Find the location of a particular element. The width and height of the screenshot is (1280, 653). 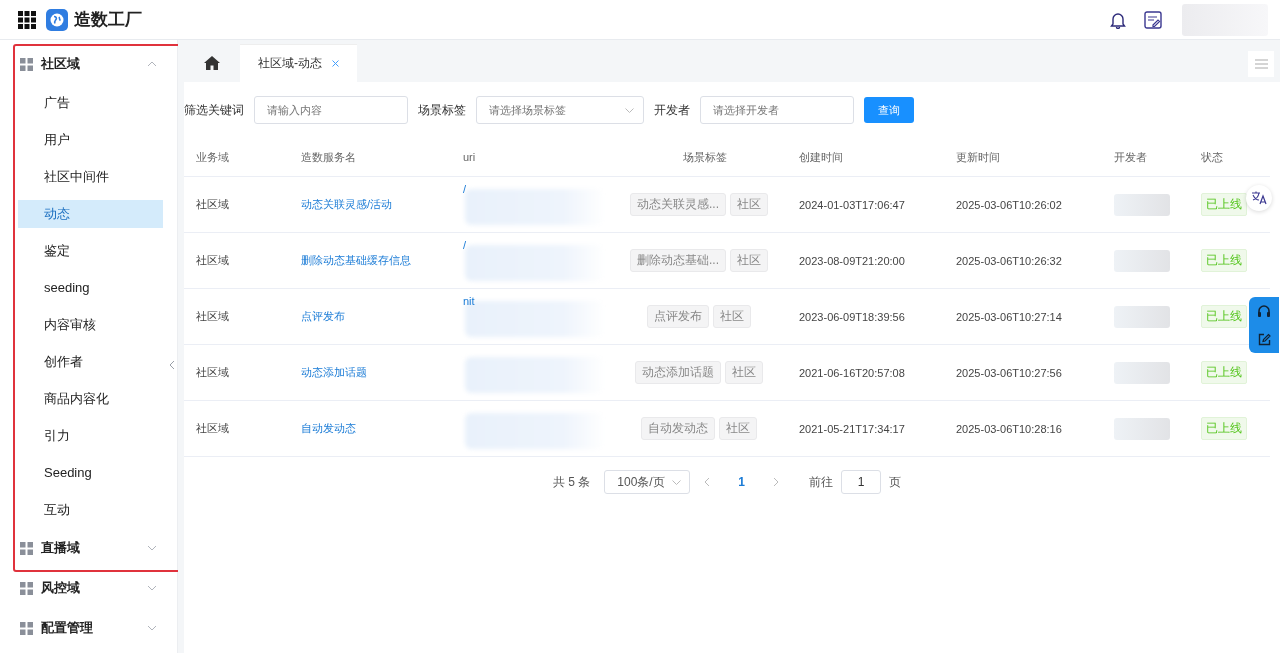

sidebar-item: 内容审核 is located at coordinates (90, 324).